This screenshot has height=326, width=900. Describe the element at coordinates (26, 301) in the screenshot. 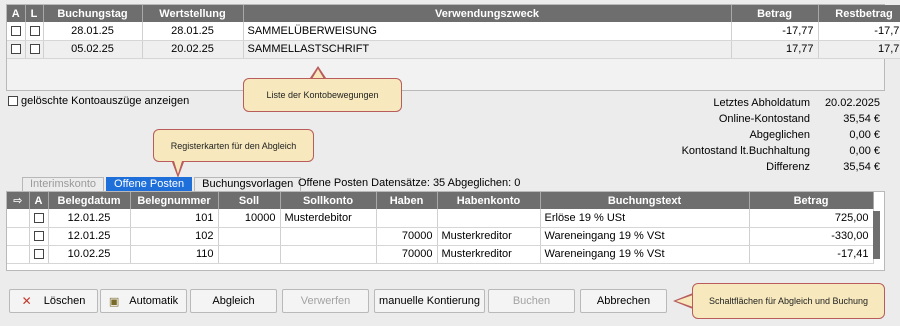

I see `close-icon: ✕` at that location.